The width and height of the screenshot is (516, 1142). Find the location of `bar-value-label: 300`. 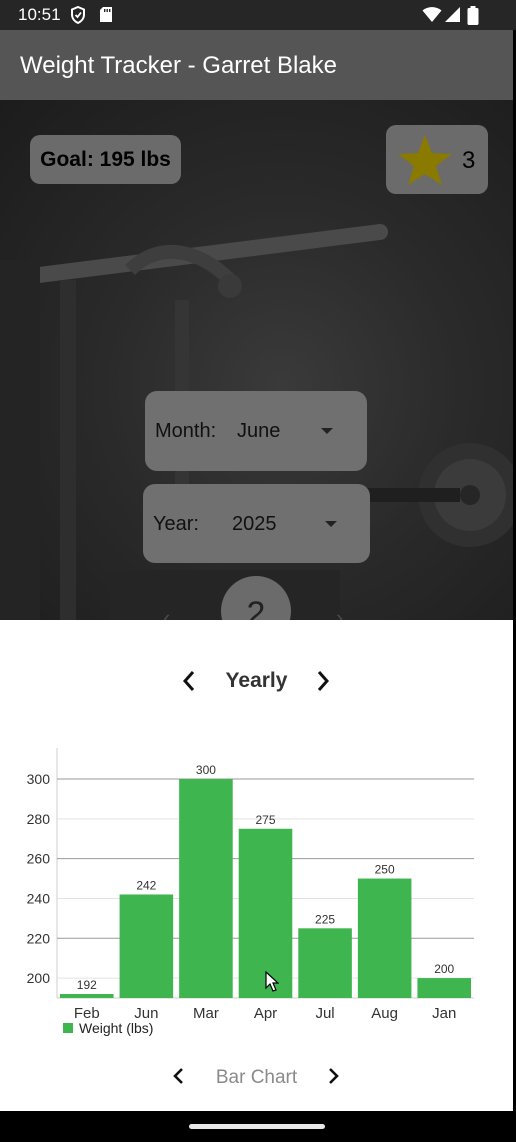

bar-value-label: 300 is located at coordinates (206, 770).